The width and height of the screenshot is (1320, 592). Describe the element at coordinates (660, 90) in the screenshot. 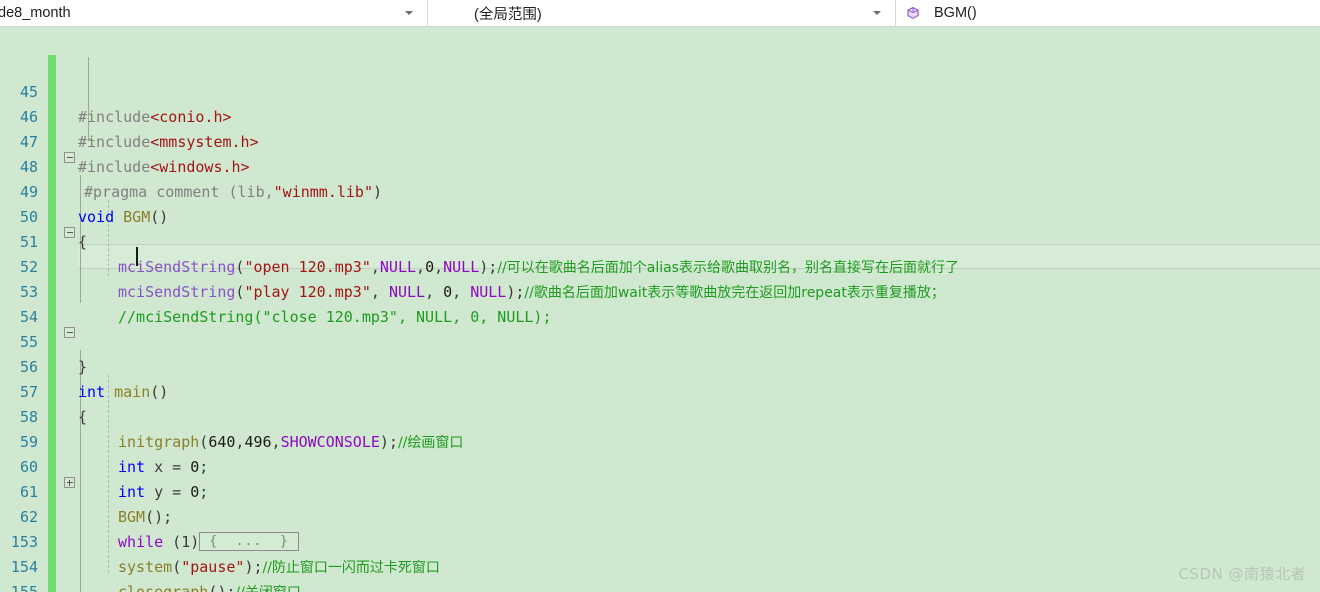

I see `code-line: 45 #include<conio.h>` at that location.